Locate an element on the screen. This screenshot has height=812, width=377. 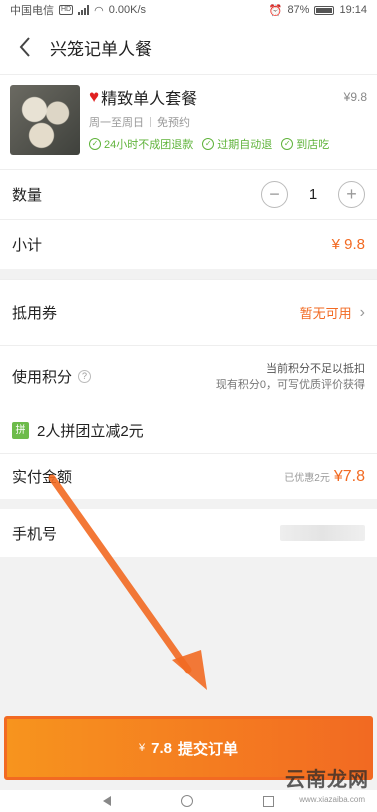
product-reservation: 免预约 is located at coordinates (173, 123).